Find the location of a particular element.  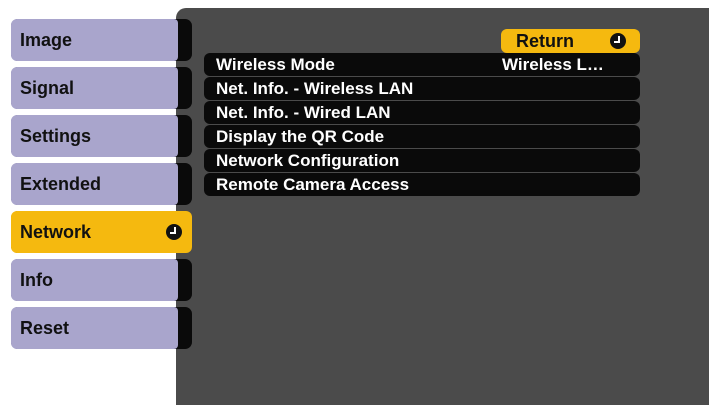

tab-label: Network is located at coordinates (101, 232).